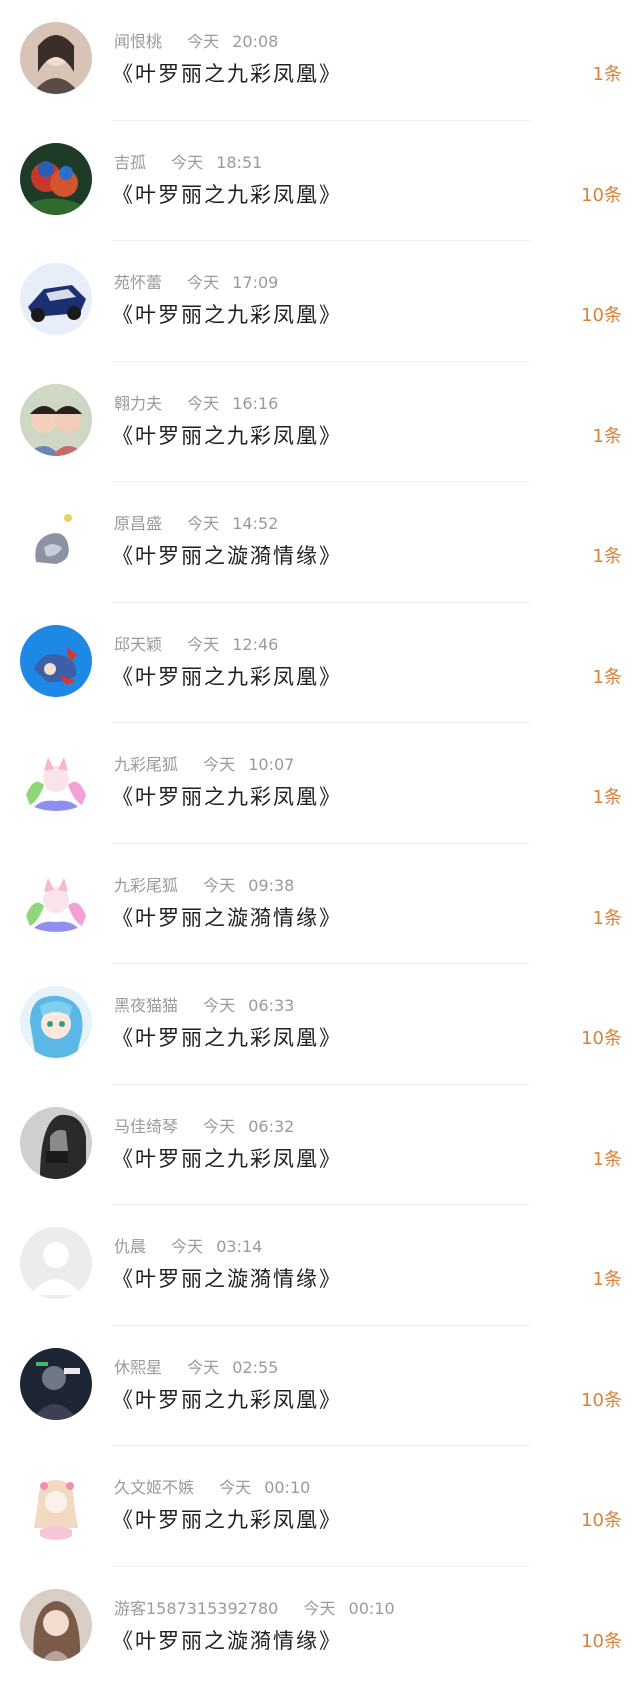  I want to click on list-item: 久文姬不嫉 今天 00:10 《叶罗丽之九彩凤凰》 10条, so click(320, 1506).